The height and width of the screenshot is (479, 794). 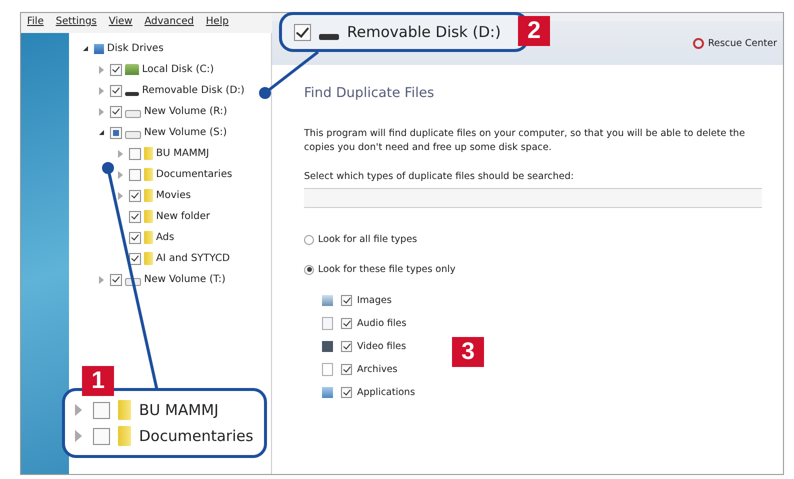 What do you see at coordinates (196, 436) in the screenshot?
I see `callout-label: Documentaries` at bounding box center [196, 436].